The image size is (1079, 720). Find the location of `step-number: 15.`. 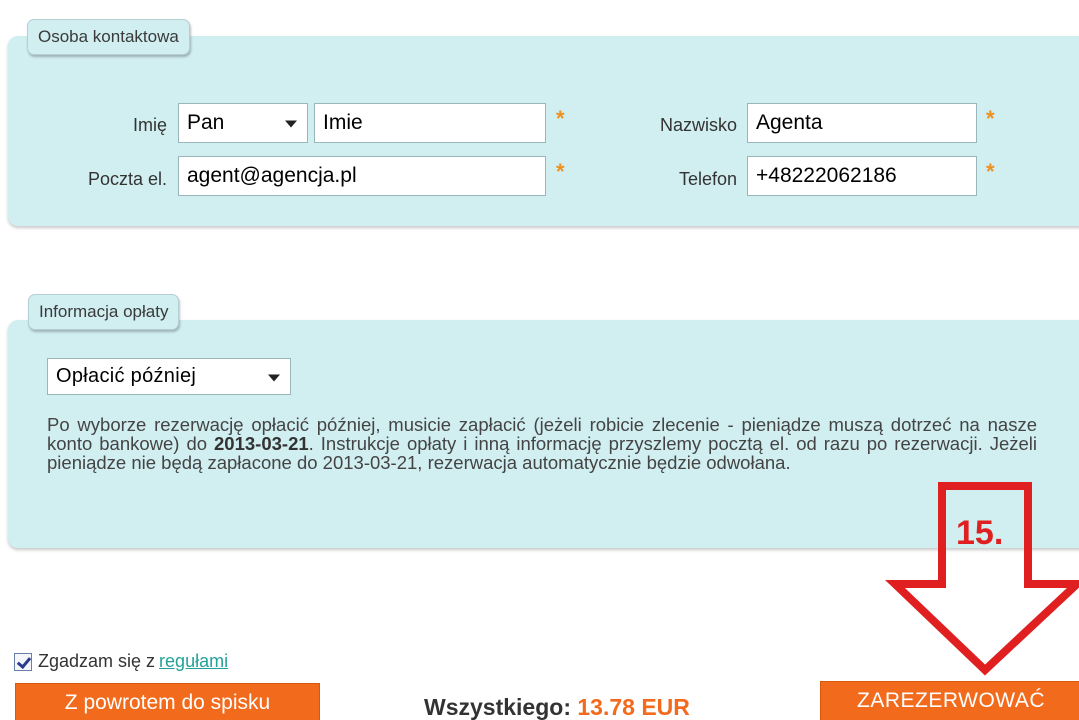

step-number: 15. is located at coordinates (980, 533).